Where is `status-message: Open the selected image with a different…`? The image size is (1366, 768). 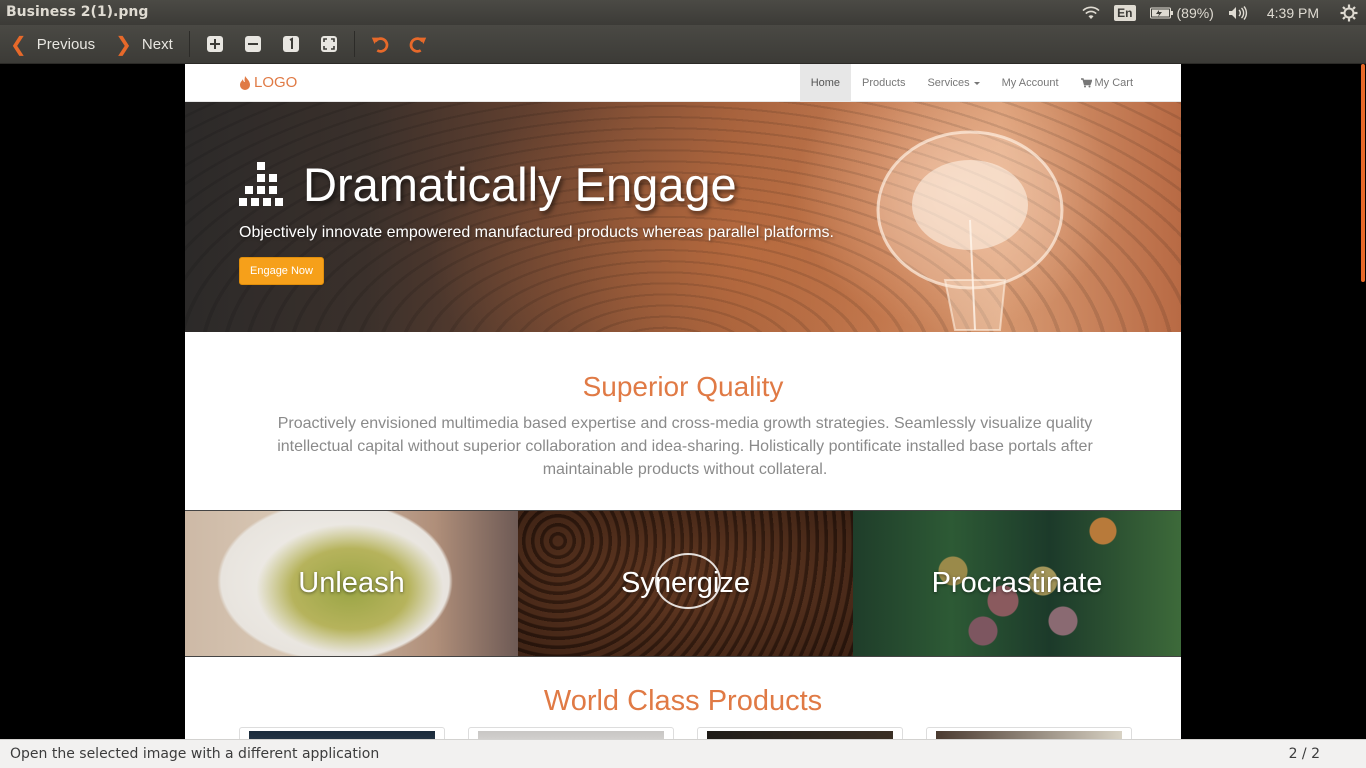
status-message: Open the selected image with a different… is located at coordinates (195, 754).